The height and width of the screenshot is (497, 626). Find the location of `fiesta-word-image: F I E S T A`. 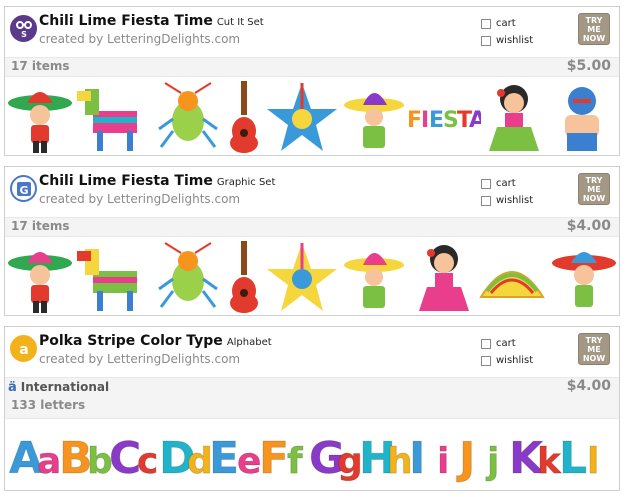

fiesta-word-image: F I E S T A is located at coordinates (444, 120).